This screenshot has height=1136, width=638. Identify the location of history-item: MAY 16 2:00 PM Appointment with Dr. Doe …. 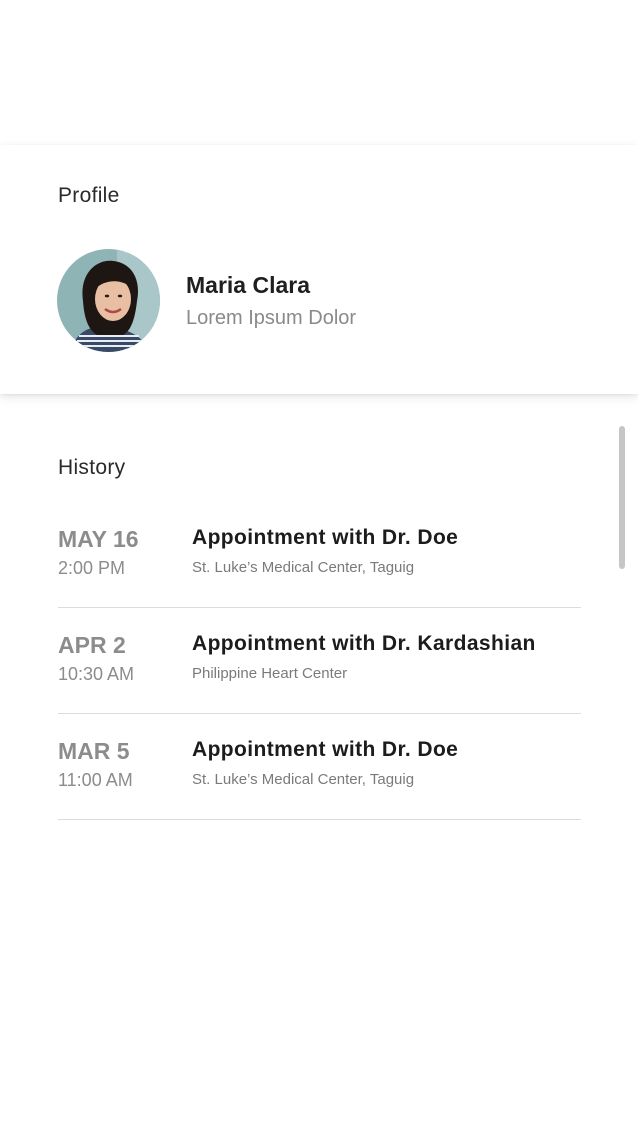
(319, 555).